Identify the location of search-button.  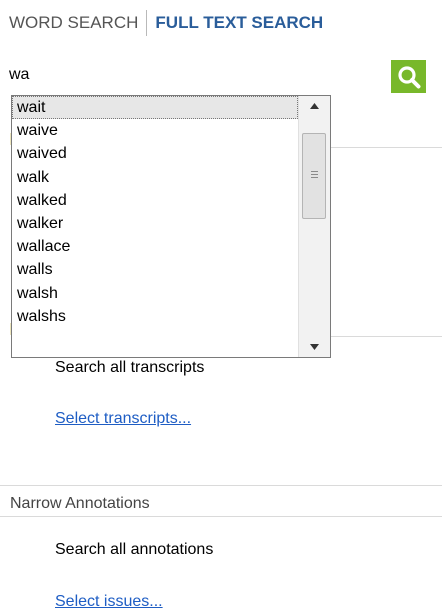
(408, 76).